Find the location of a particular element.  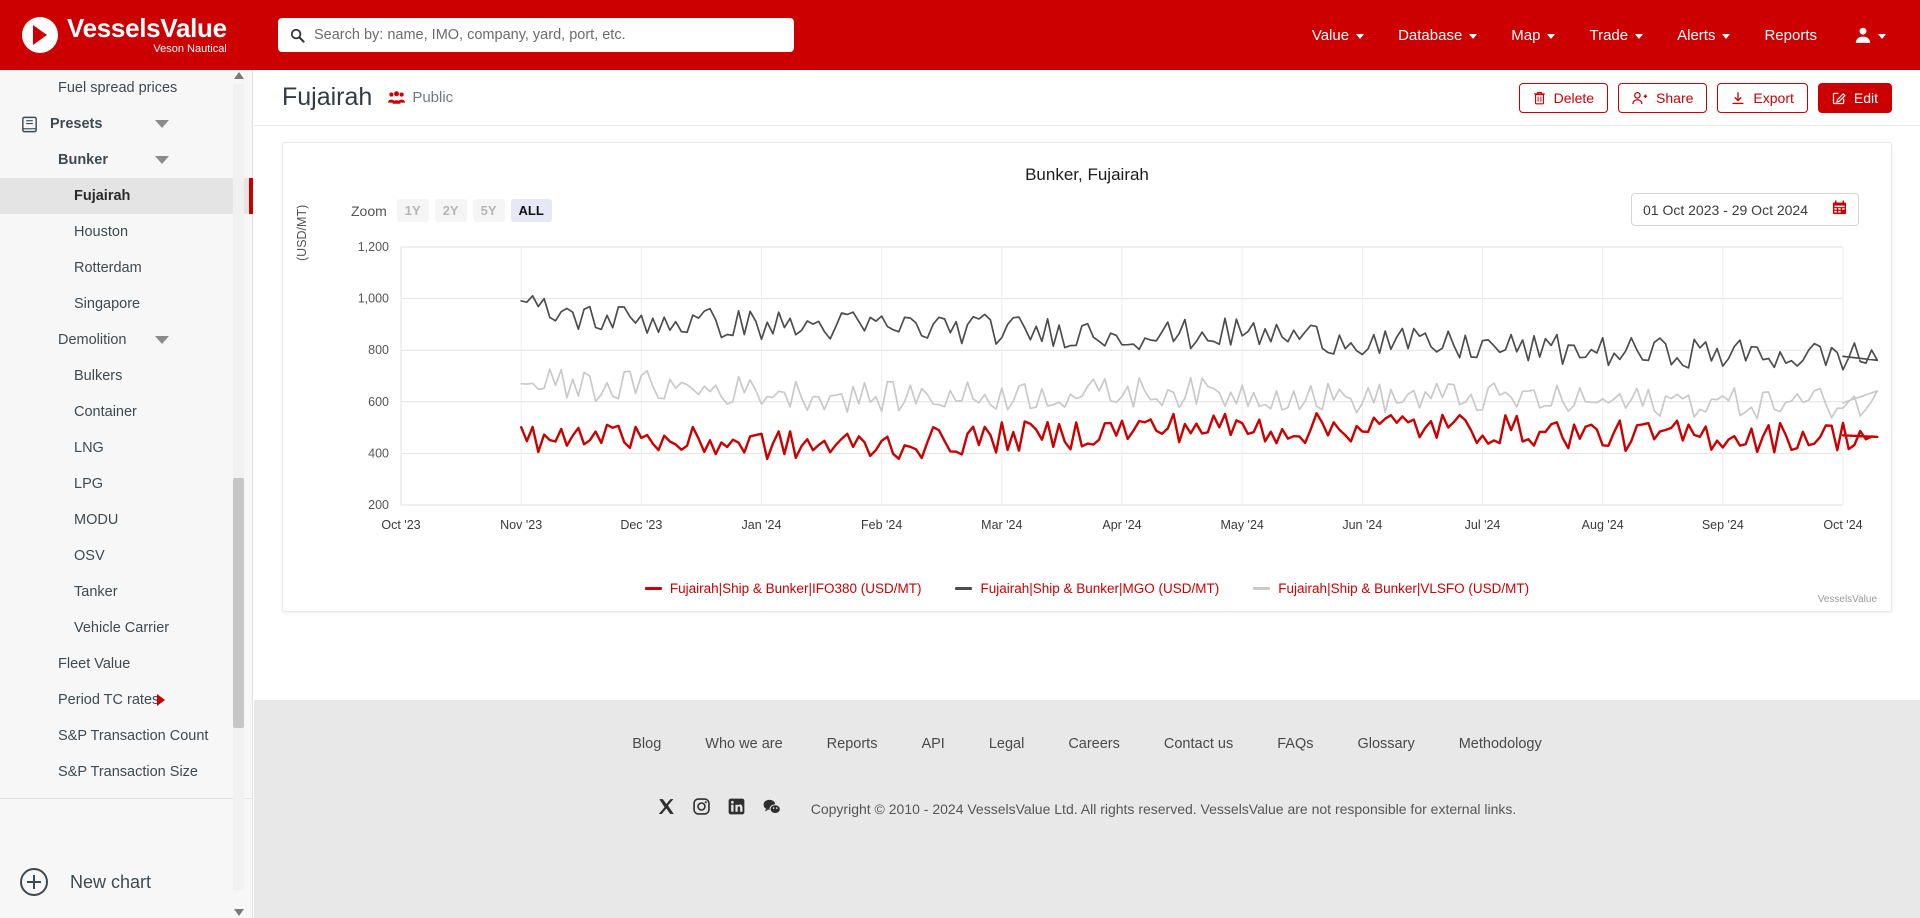

sidebar-scrollbar is located at coordinates (238, 494).